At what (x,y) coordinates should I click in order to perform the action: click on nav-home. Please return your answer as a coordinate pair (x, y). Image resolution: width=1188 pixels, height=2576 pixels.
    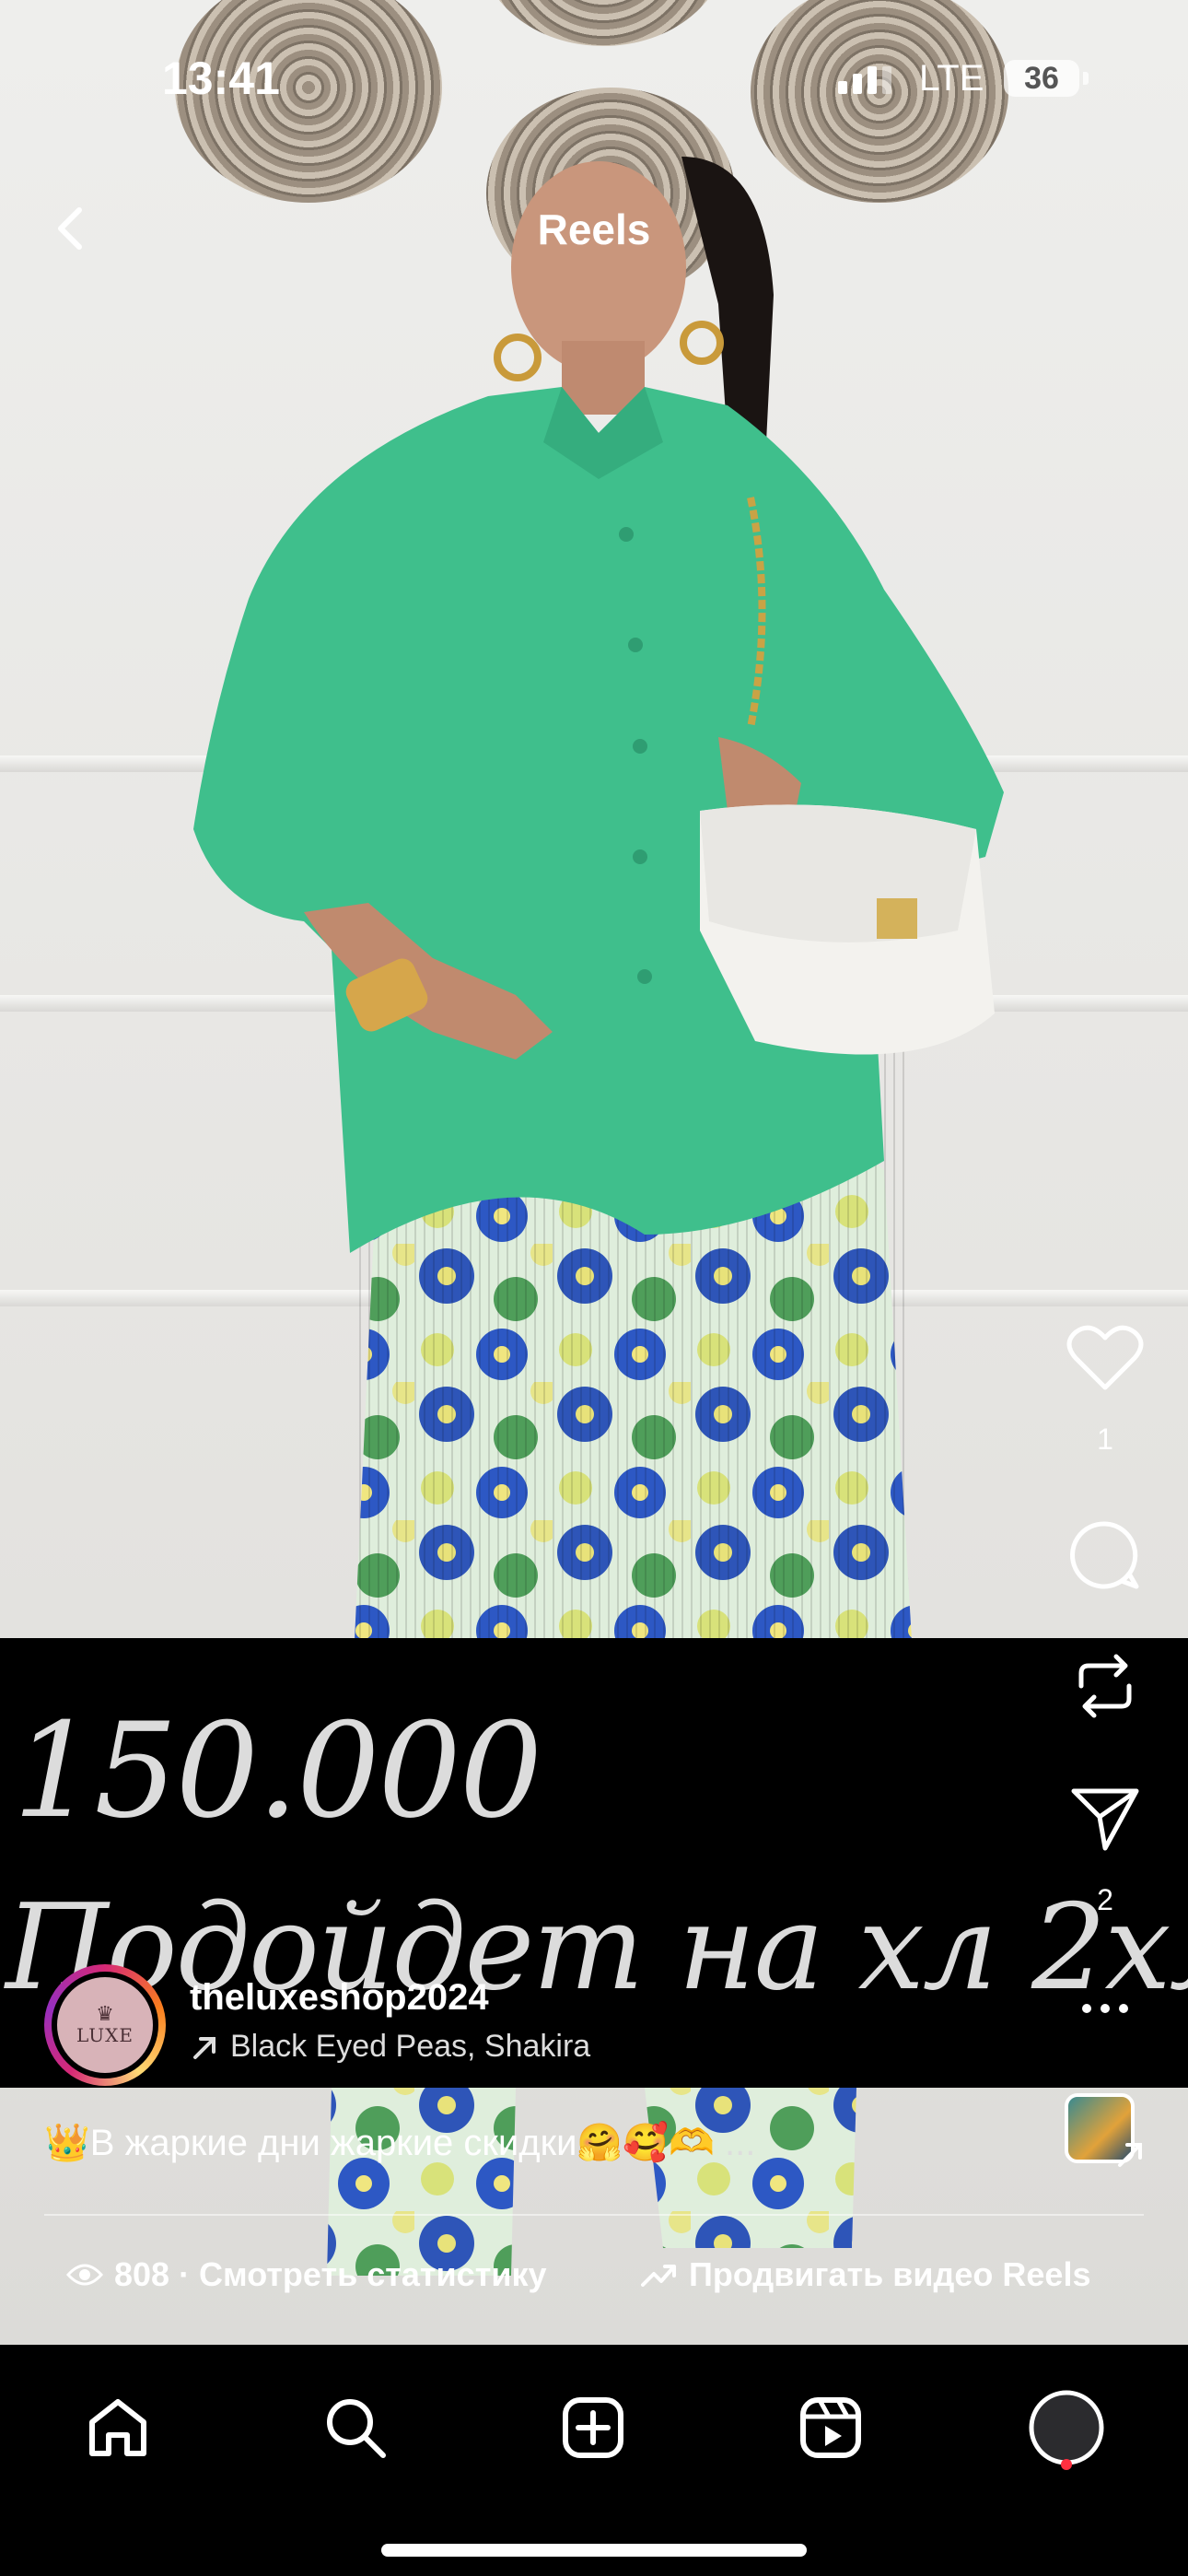
    Looking at the image, I should click on (118, 2428).